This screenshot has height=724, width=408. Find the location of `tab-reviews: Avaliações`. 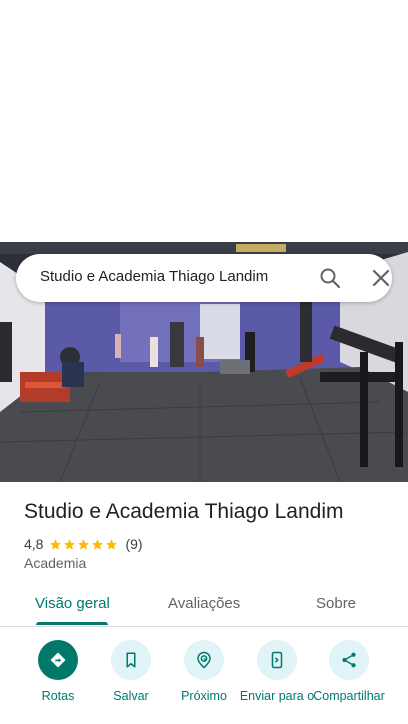

tab-reviews: Avaliações is located at coordinates (204, 603).